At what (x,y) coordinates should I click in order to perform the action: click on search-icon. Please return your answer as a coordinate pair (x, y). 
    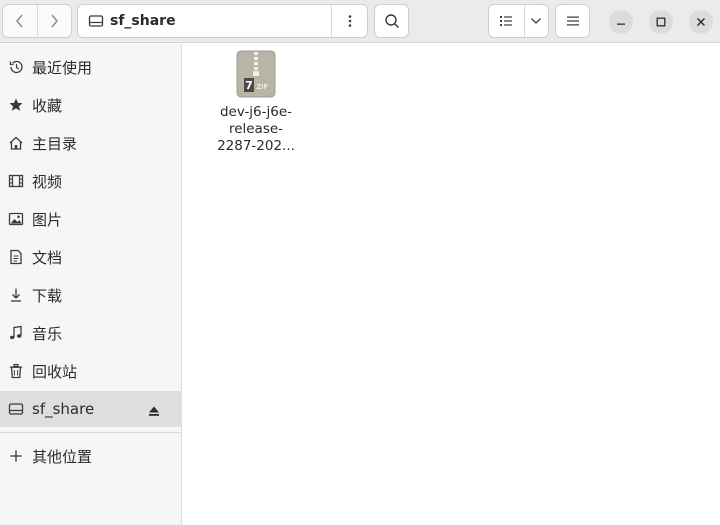
    Looking at the image, I should click on (391, 21).